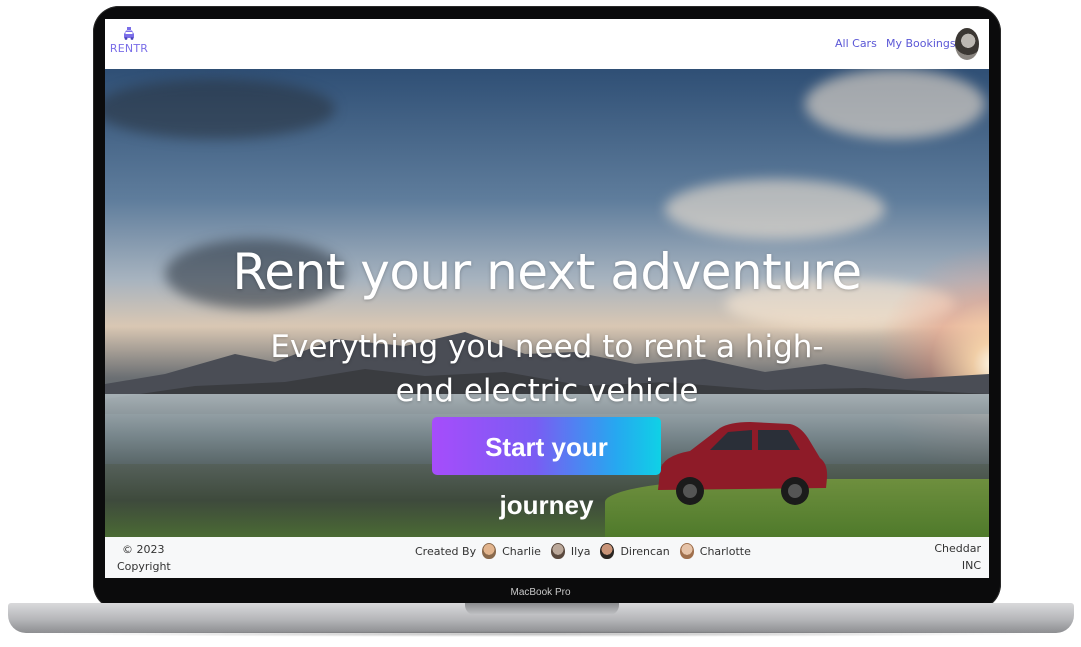 The image size is (1081, 647). Describe the element at coordinates (580, 551) in the screenshot. I see `creator-name: Ilya` at that location.